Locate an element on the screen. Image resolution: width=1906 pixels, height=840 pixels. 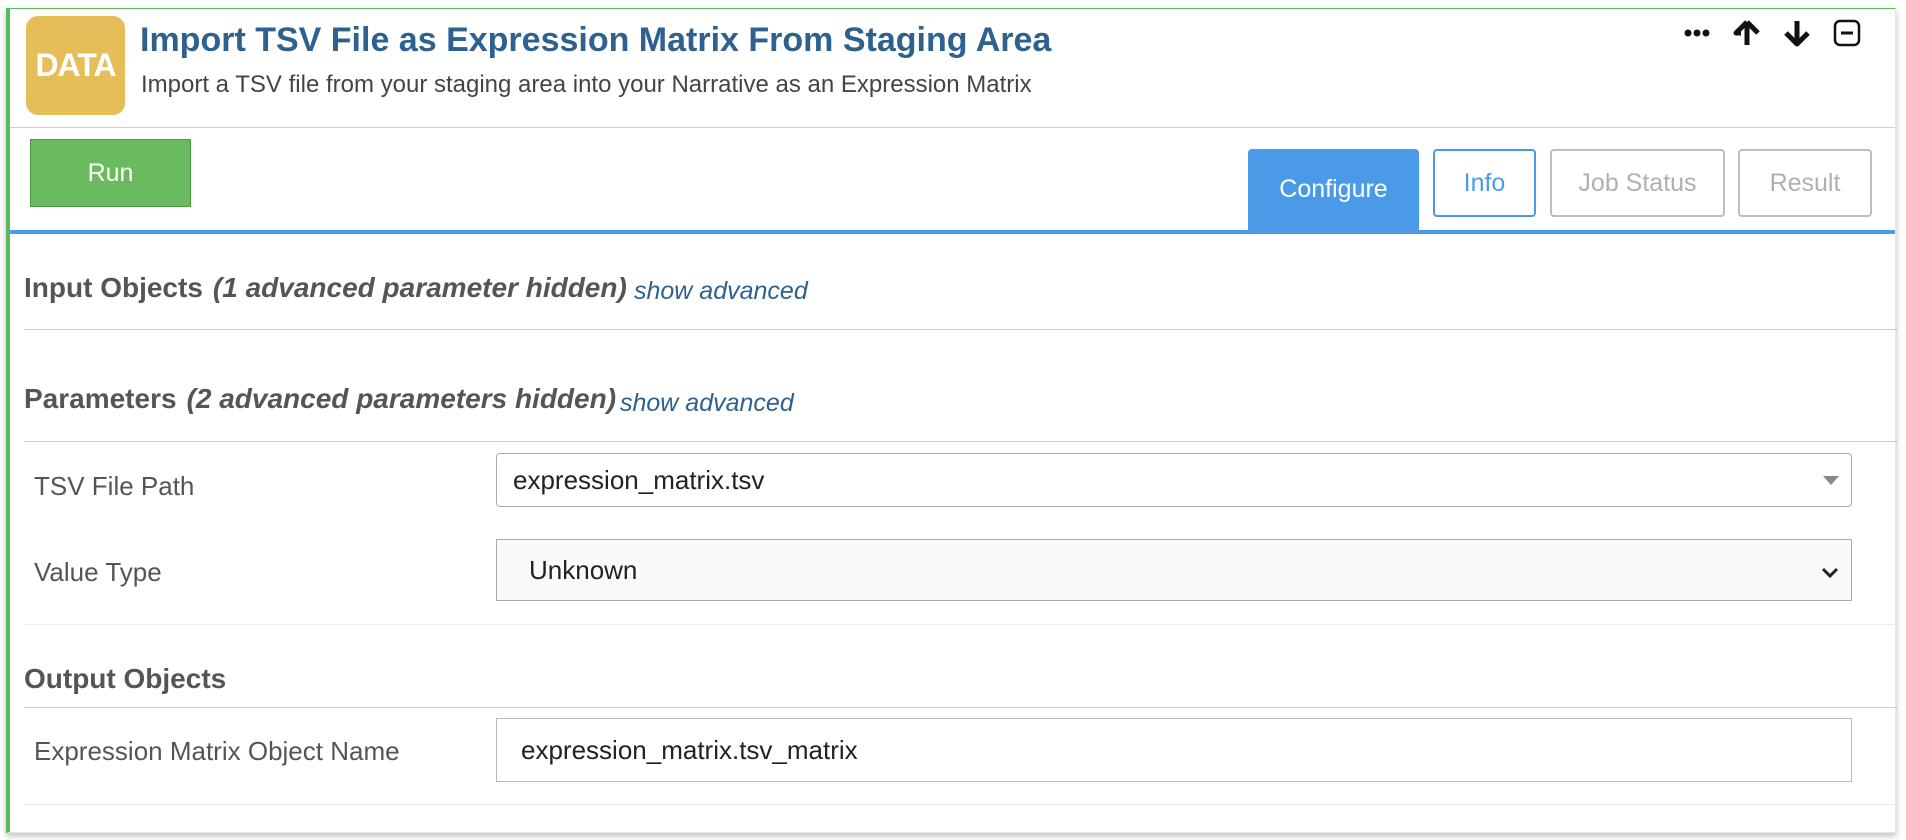
app-logo: DATA is located at coordinates (75, 65).